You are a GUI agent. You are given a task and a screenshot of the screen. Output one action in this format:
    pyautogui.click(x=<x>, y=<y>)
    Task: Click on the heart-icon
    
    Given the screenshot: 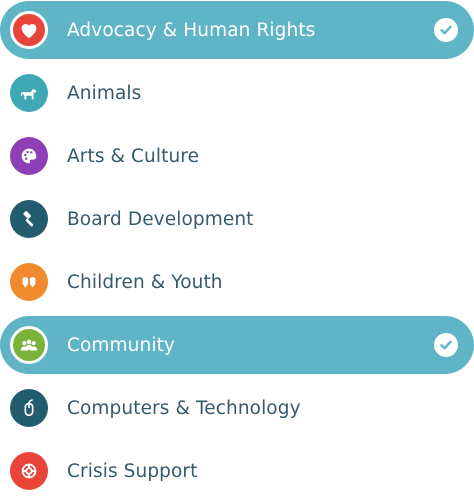 What is the action you would take?
    pyautogui.click(x=29, y=30)
    